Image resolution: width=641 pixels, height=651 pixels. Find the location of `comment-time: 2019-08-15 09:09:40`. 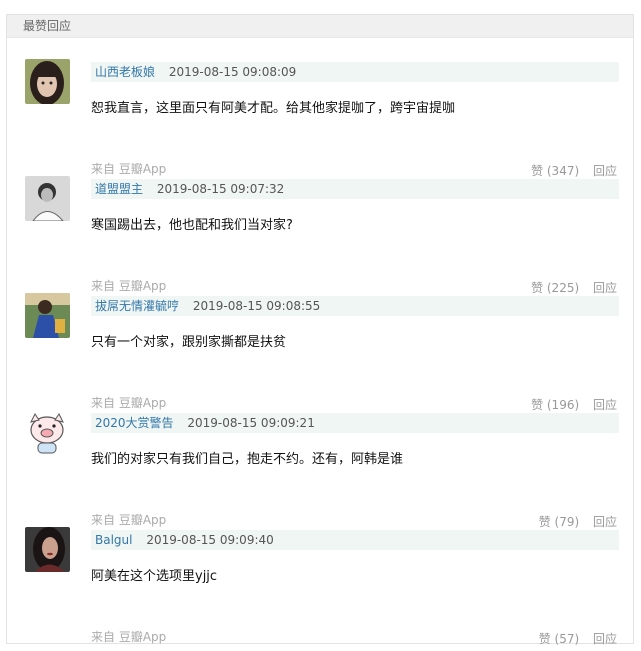

comment-time: 2019-08-15 09:09:40 is located at coordinates (210, 540).